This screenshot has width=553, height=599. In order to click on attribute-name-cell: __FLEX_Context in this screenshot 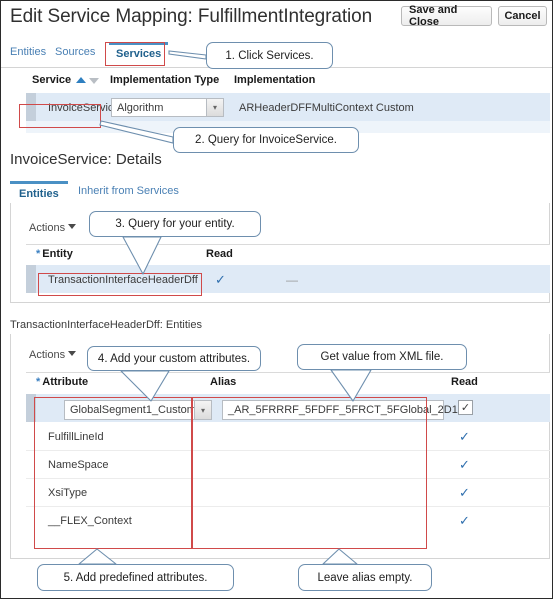, I will do `click(90, 521)`.